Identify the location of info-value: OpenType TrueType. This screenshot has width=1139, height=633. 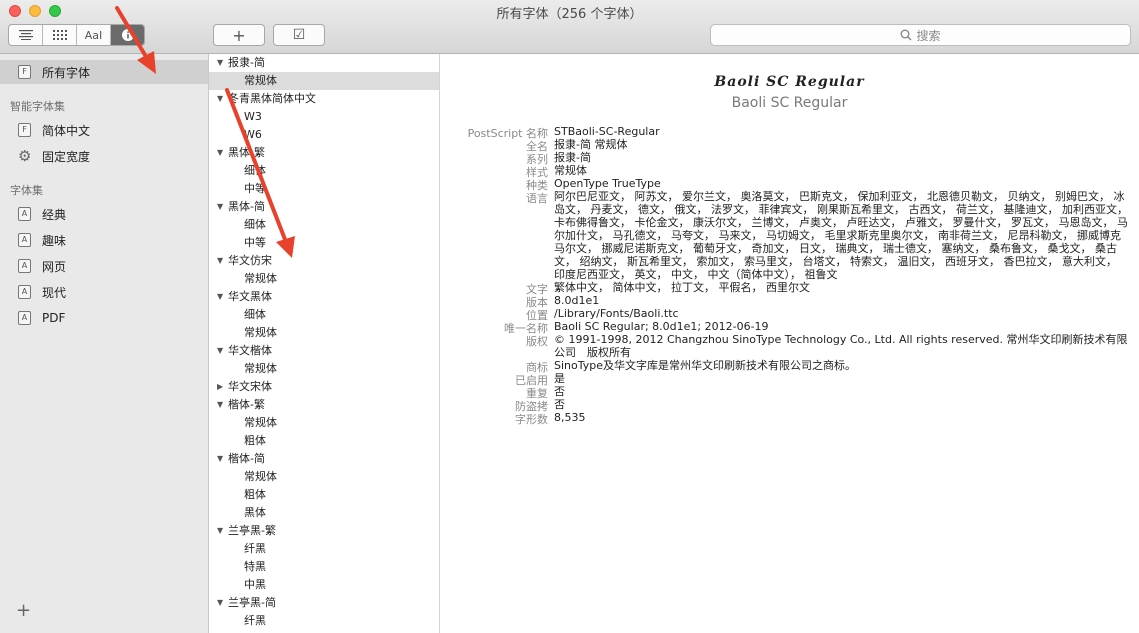
(607, 183).